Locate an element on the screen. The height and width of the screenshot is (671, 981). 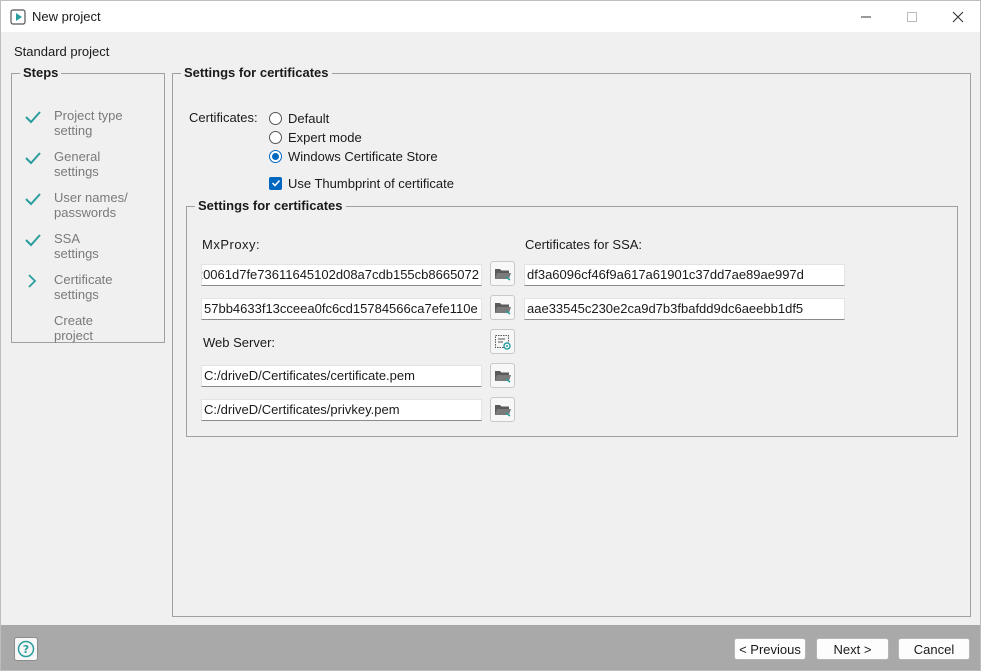
browse-mxproxy-key-button is located at coordinates (502, 307).